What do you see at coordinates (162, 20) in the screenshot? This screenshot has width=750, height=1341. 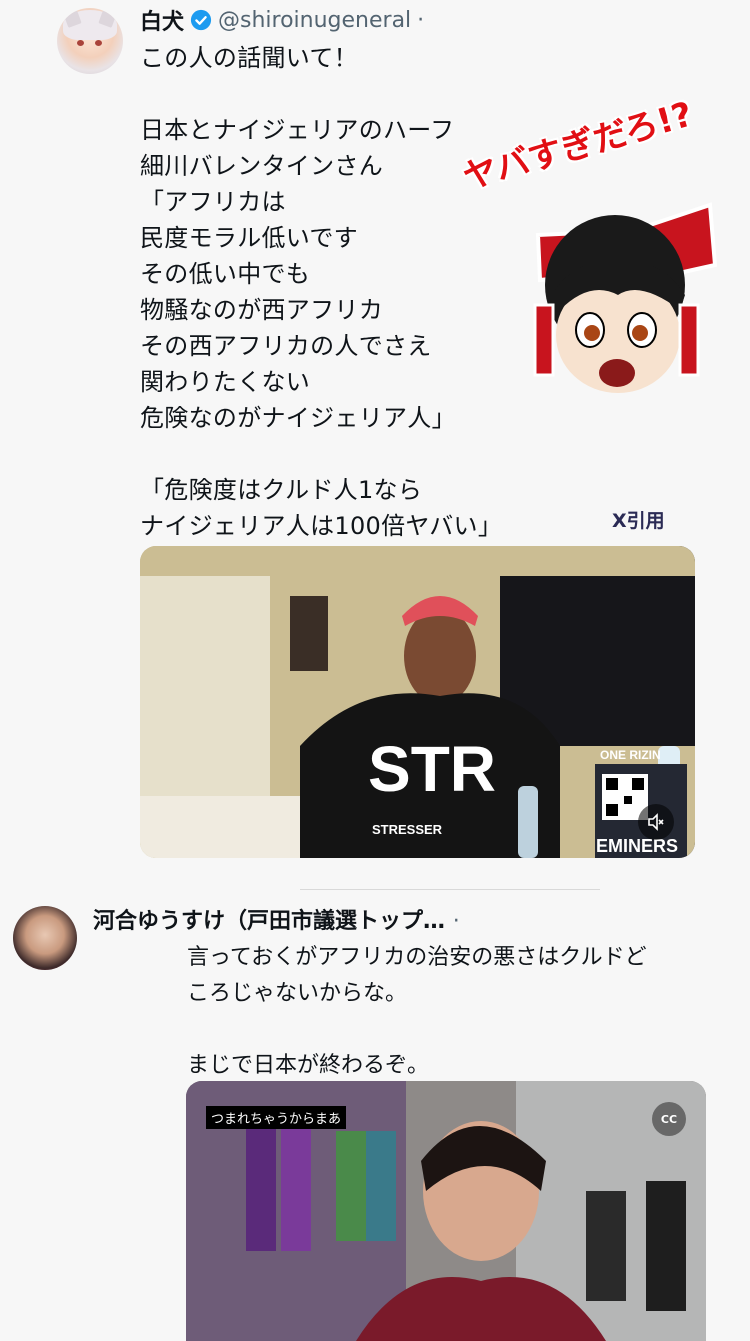 I see `display-name: 白犬` at bounding box center [162, 20].